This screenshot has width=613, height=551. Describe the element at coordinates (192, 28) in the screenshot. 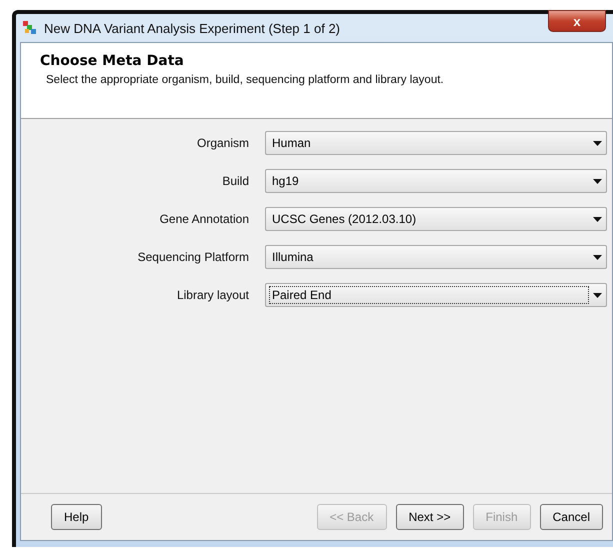

I see `window-title: New DNA Variant Analysis Experiment (Step 1 of 2)` at that location.